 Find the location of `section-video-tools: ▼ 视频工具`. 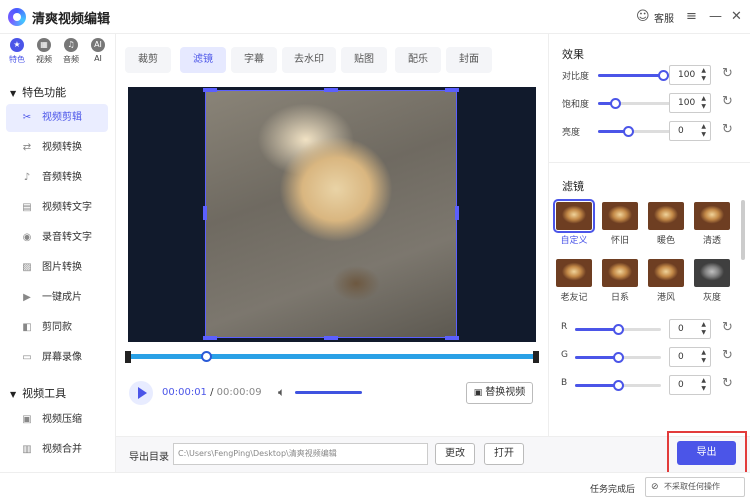

section-video-tools: ▼ 视频工具 is located at coordinates (38, 393).